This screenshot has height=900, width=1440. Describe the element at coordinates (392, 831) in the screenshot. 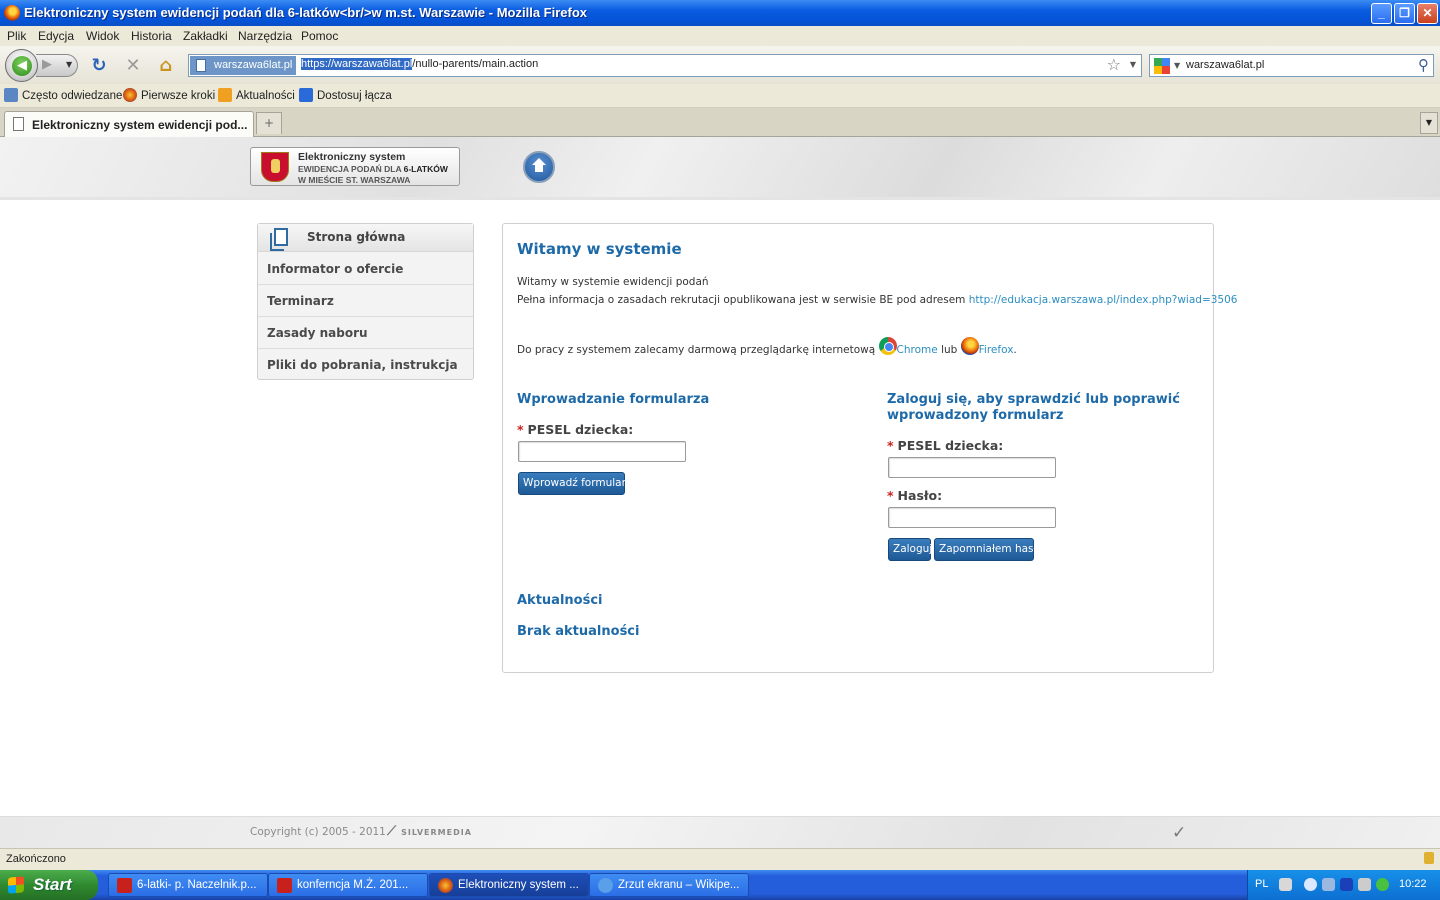

I see `silvermedia-mark-icon: ⟋` at that location.